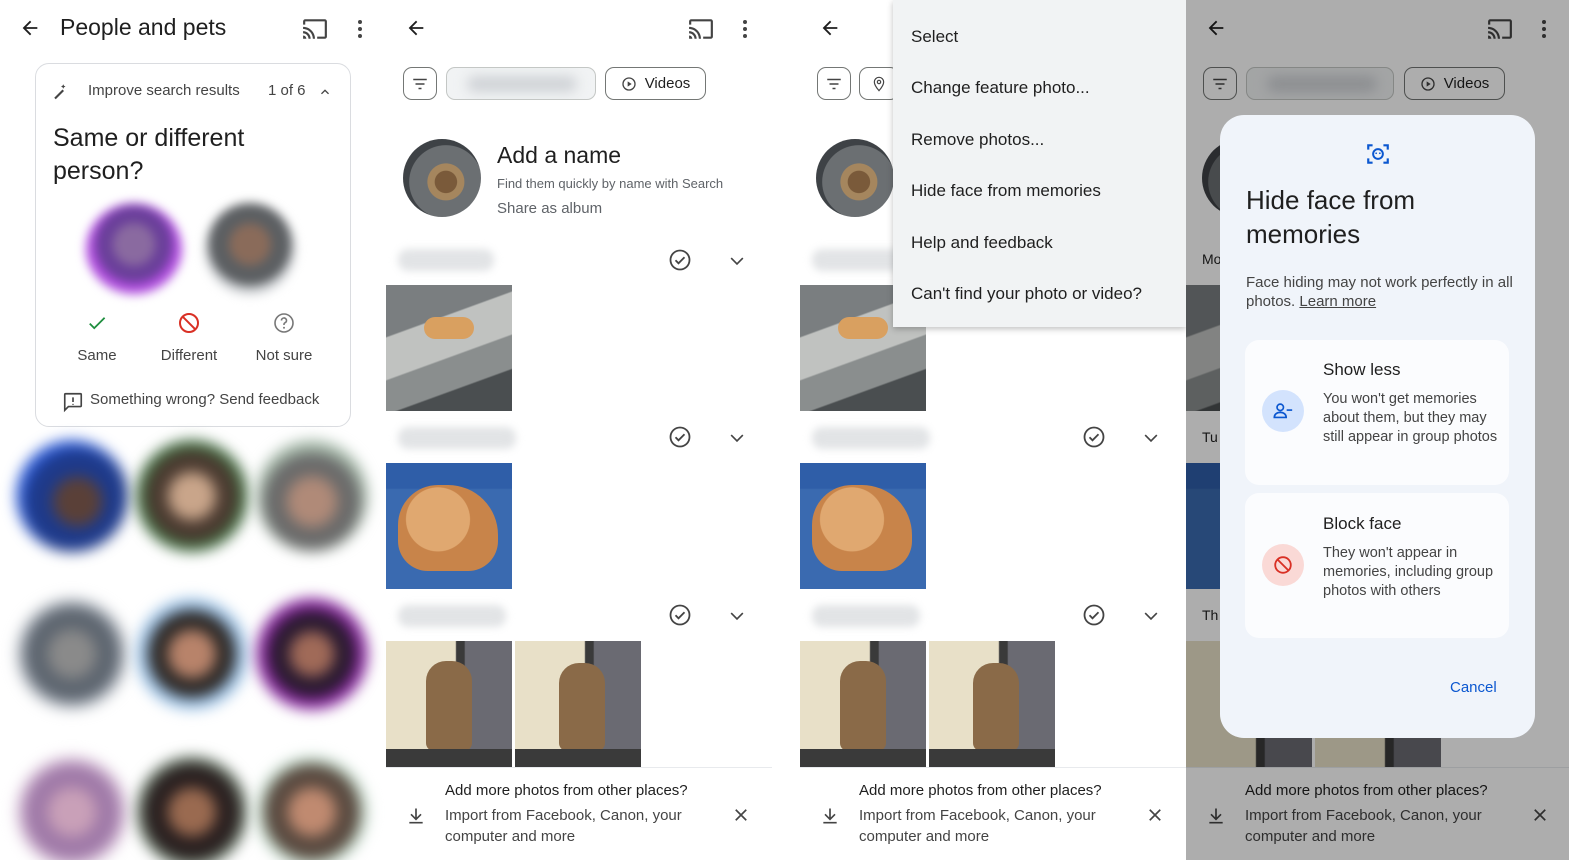 The width and height of the screenshot is (1569, 860). Describe the element at coordinates (73, 402) in the screenshot. I see `feedback-icon` at that location.